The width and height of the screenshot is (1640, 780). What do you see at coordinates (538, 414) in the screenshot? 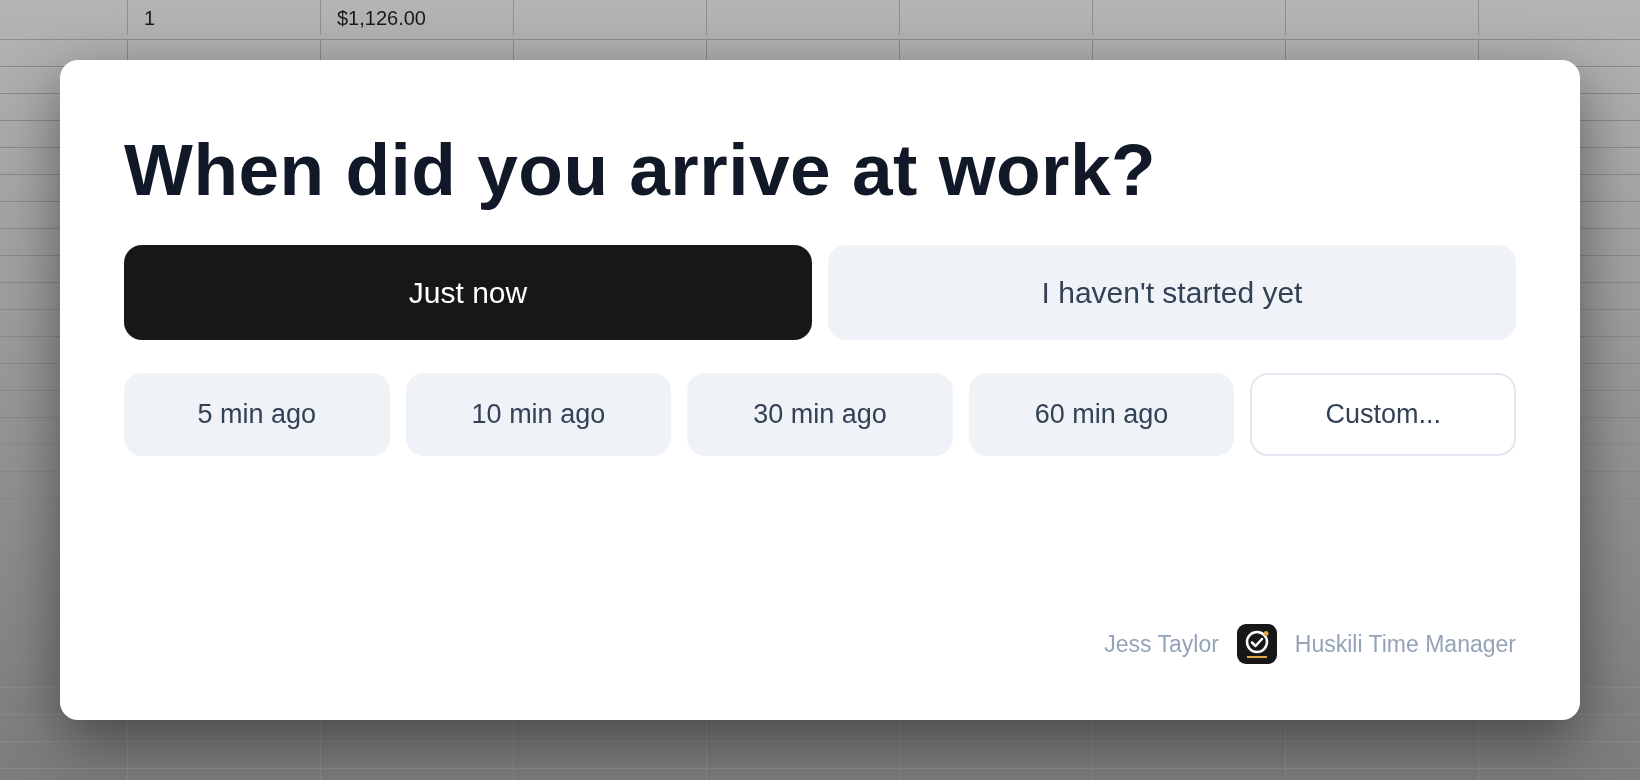
I see `option-button: 10 min ago` at bounding box center [538, 414].